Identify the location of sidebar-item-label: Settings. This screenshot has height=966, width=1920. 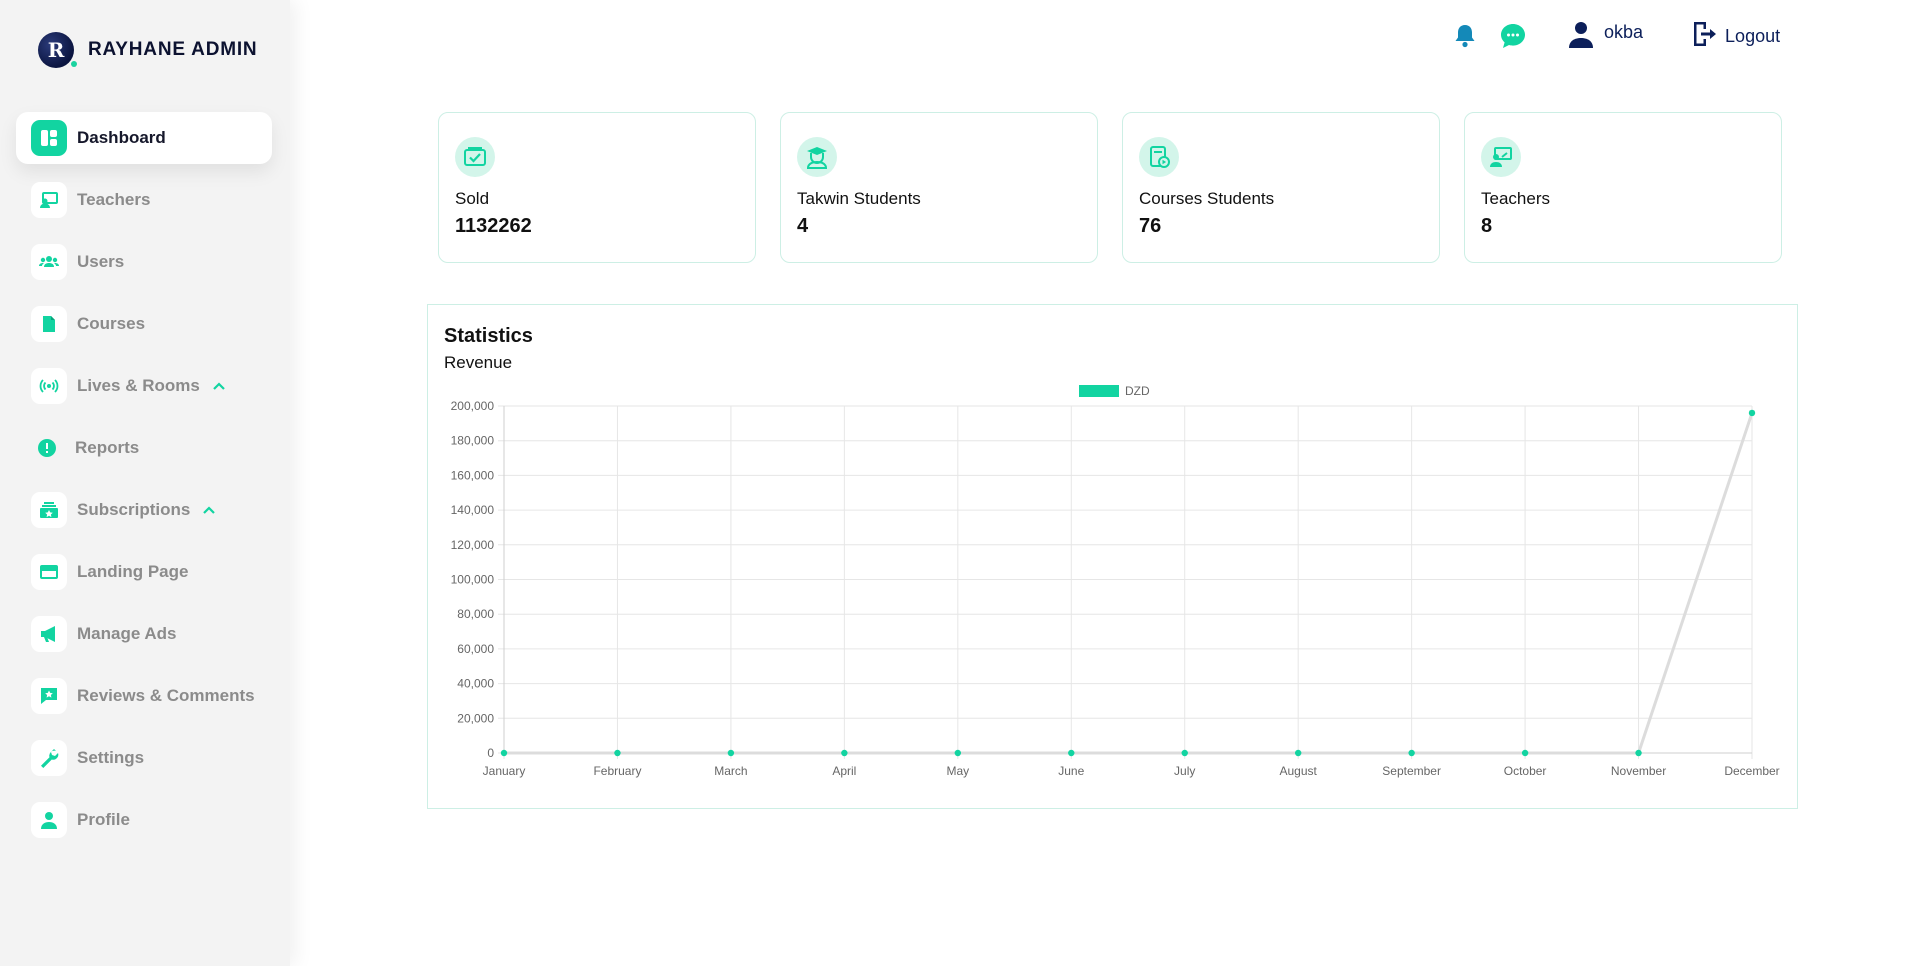
(111, 757).